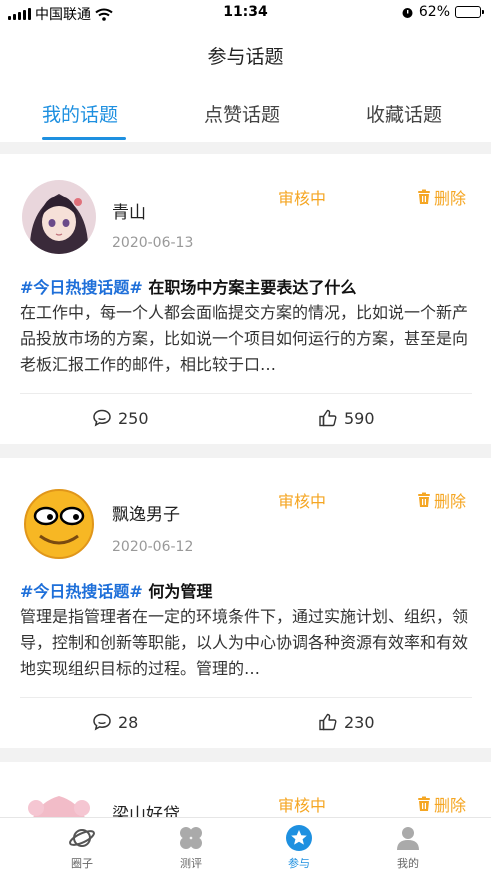 This screenshot has height=877, width=491. I want to click on person-icon, so click(408, 838).